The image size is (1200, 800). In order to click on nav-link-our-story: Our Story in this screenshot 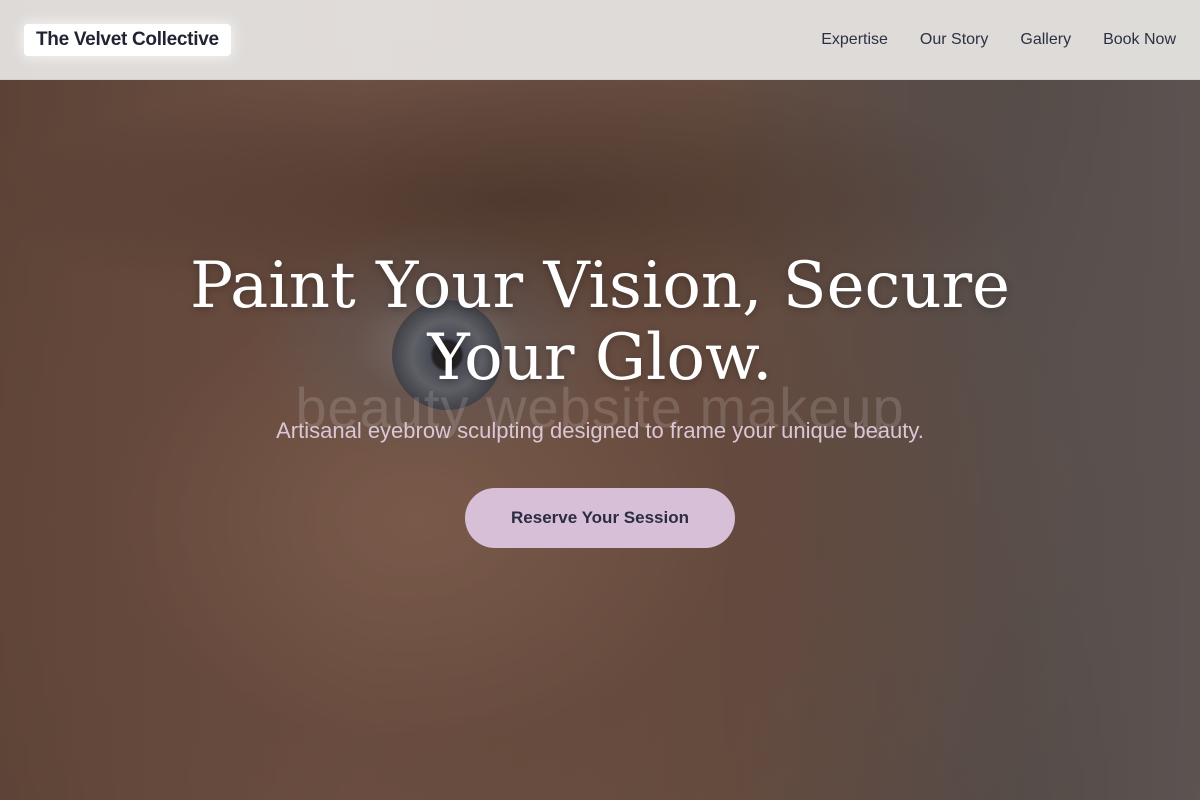, I will do `click(954, 40)`.